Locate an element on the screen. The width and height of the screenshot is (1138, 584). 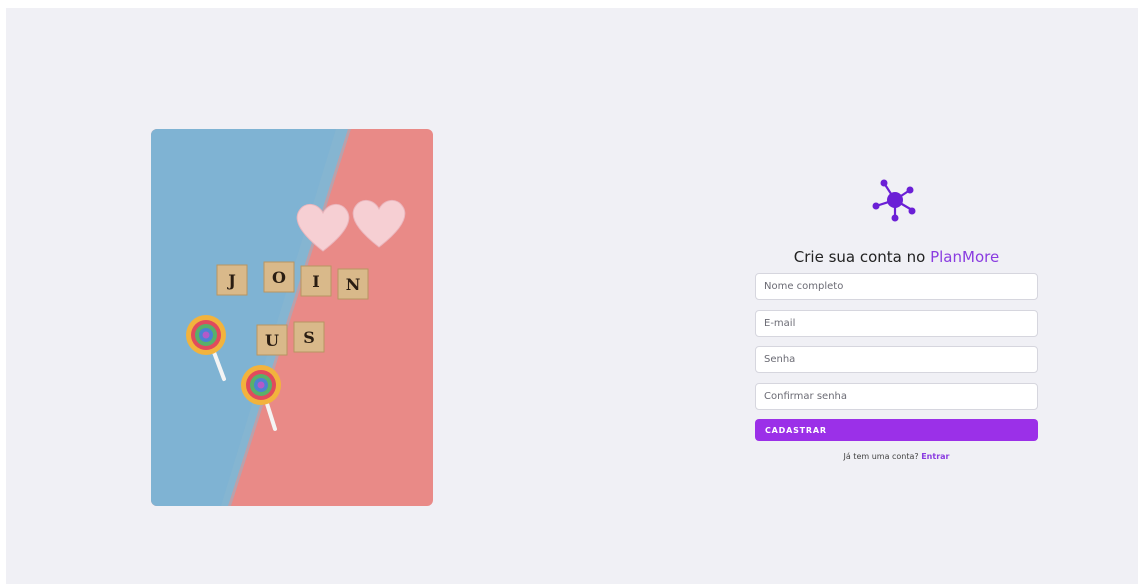
login-prompt-text: Já tem uma conta? is located at coordinates (881, 456).